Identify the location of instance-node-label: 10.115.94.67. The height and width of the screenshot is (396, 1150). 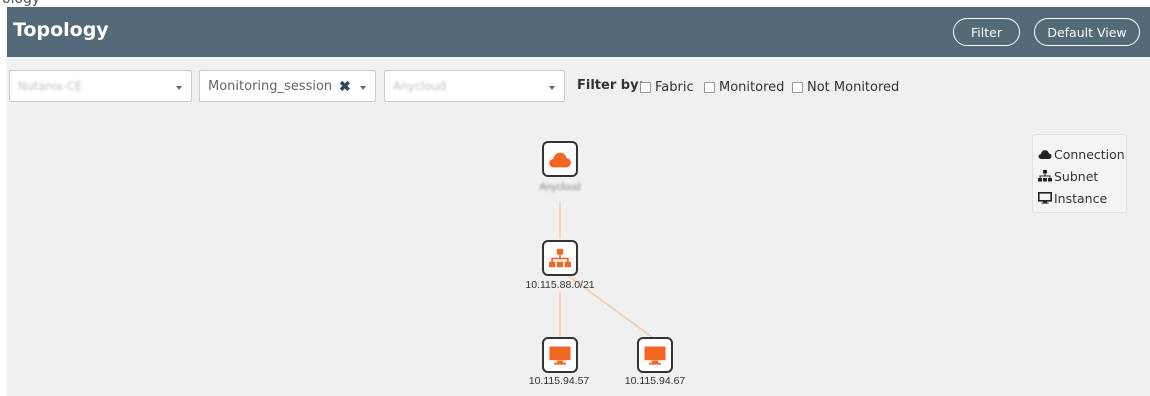
(655, 381).